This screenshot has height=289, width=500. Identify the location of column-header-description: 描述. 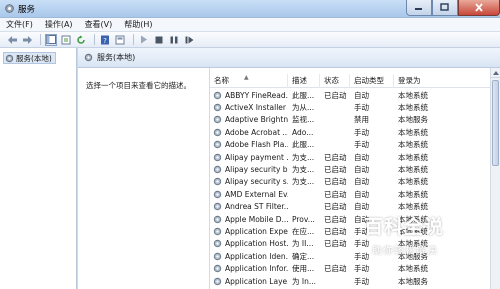
(304, 81).